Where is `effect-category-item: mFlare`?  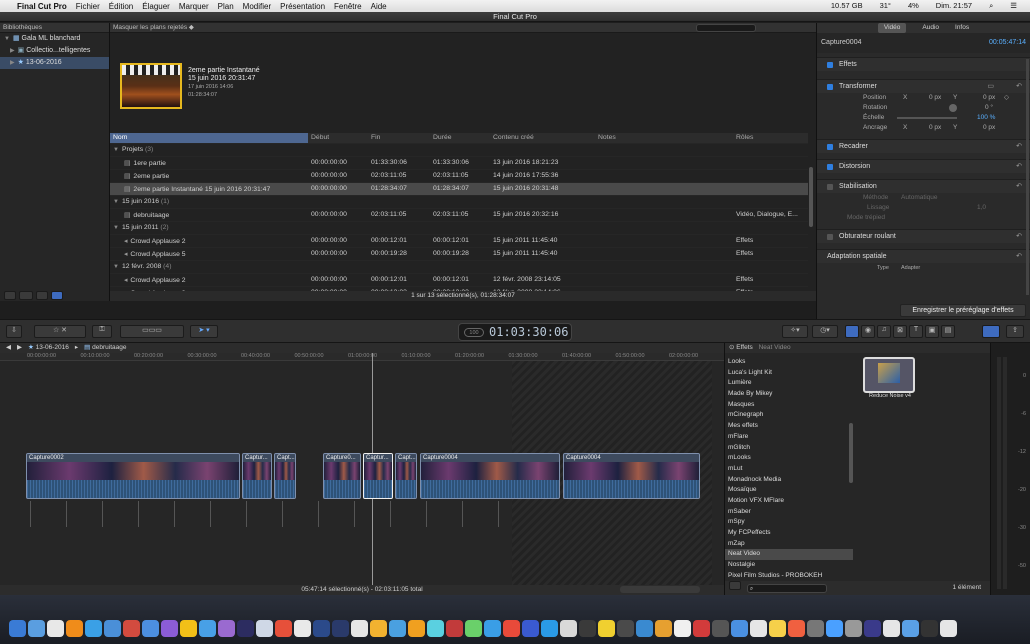 effect-category-item: mFlare is located at coordinates (789, 437).